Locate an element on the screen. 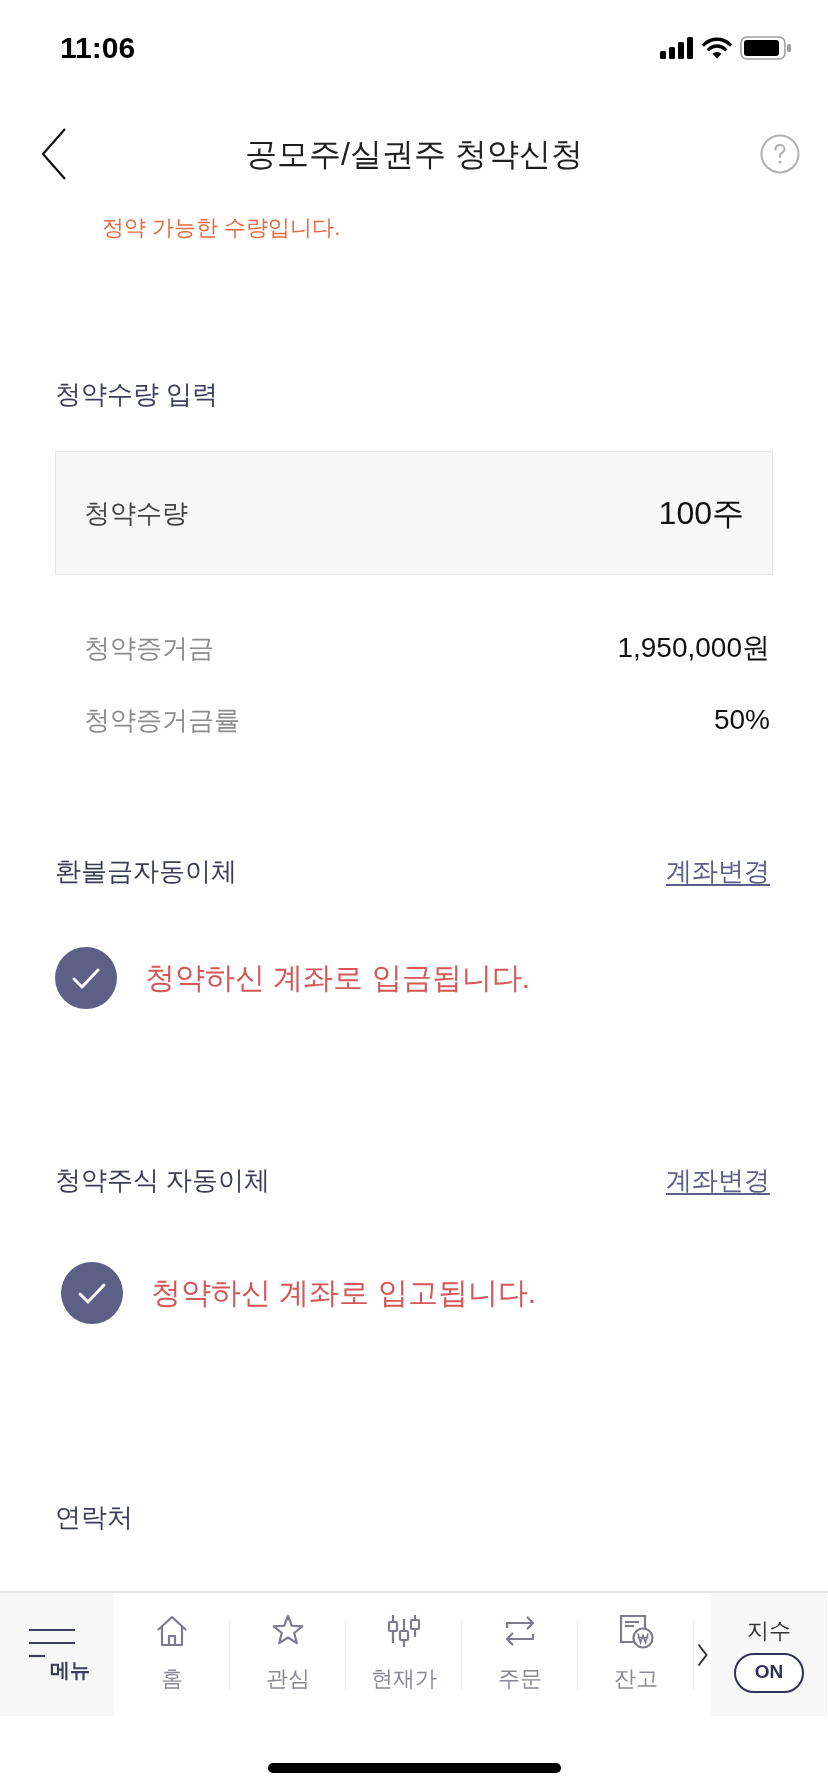 This screenshot has height=1792, width=828. menu-icon is located at coordinates (52, 1642).